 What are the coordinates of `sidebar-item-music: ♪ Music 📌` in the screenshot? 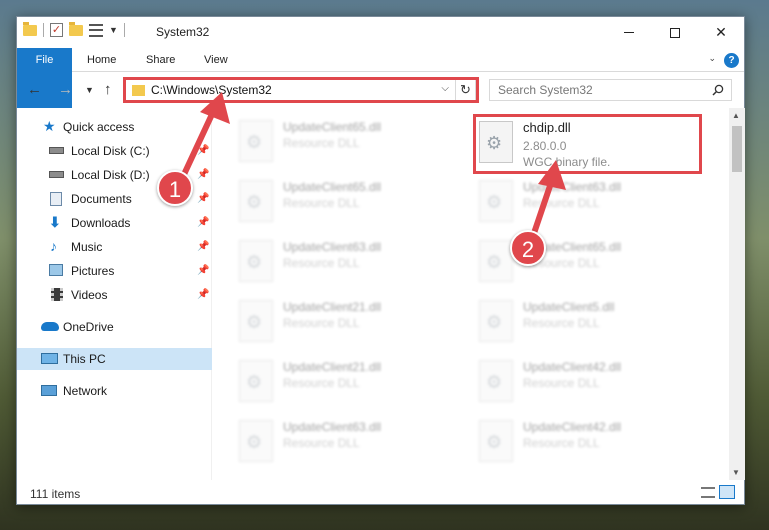 It's located at (114, 247).